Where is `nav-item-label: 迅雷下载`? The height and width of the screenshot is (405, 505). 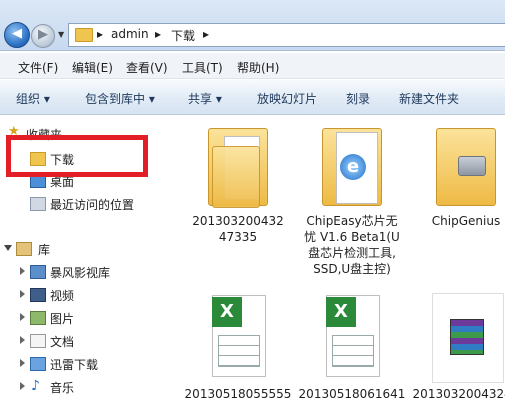
nav-item-label: 迅雷下载 is located at coordinates (74, 365).